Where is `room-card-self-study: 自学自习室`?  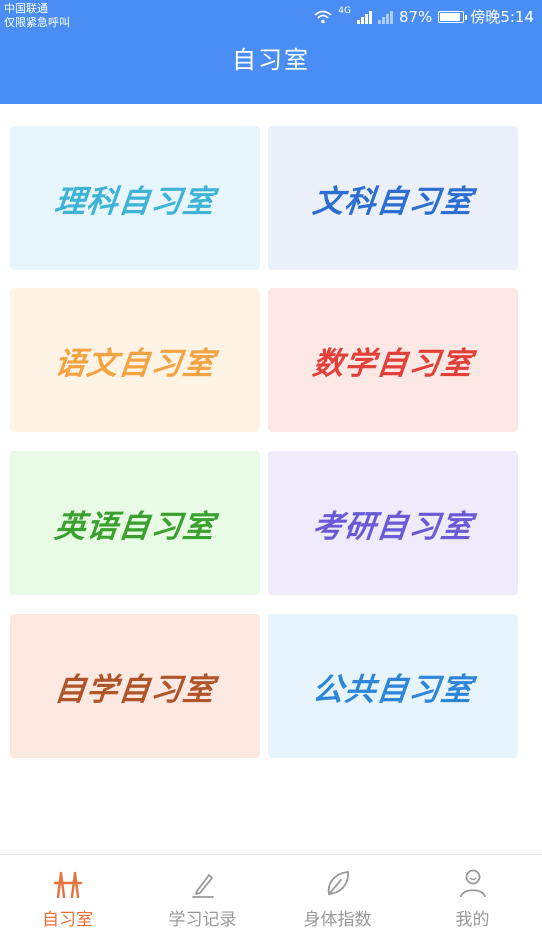
room-card-self-study: 自学自习室 is located at coordinates (135, 686).